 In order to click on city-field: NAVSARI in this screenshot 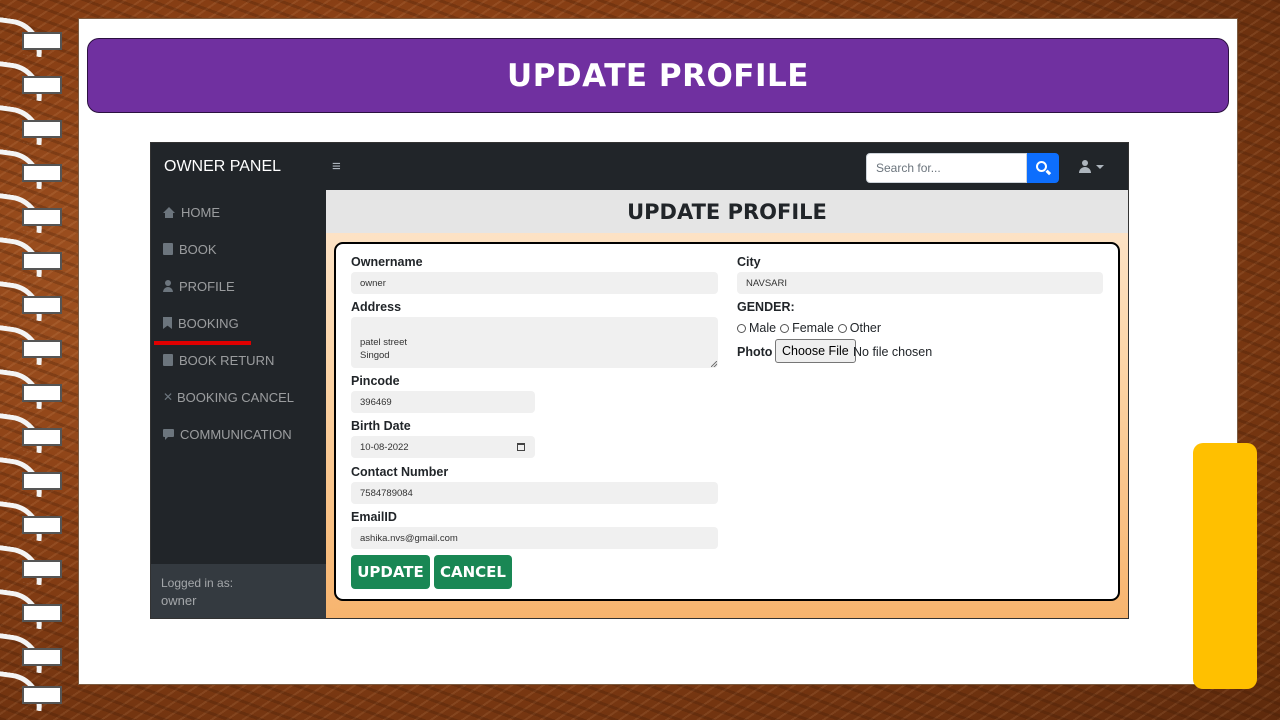, I will do `click(920, 283)`.